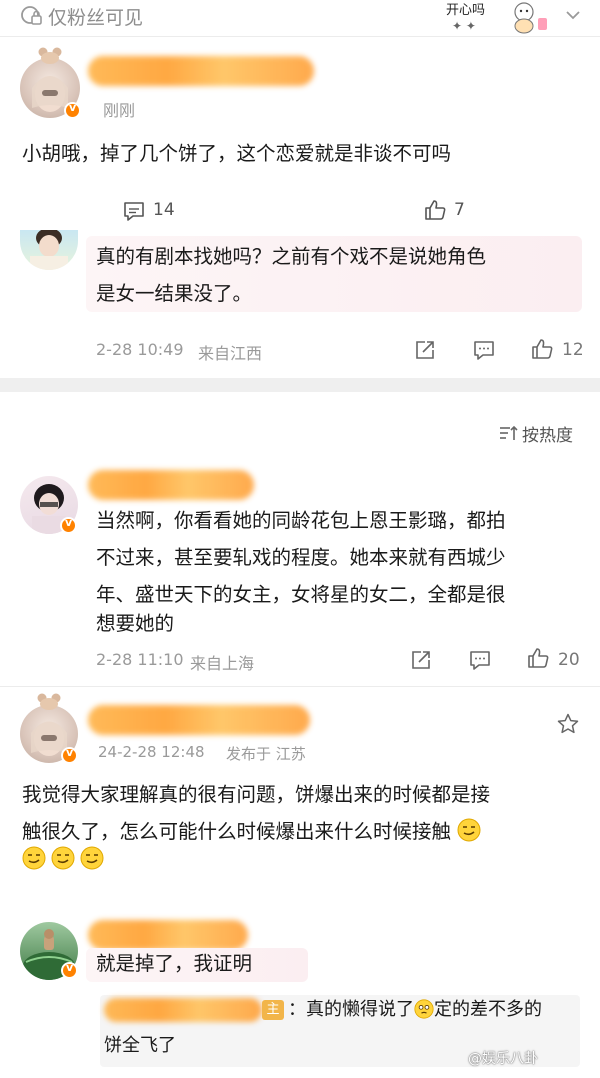 This screenshot has width=600, height=1078. What do you see at coordinates (568, 724) in the screenshot?
I see `star-icon` at bounding box center [568, 724].